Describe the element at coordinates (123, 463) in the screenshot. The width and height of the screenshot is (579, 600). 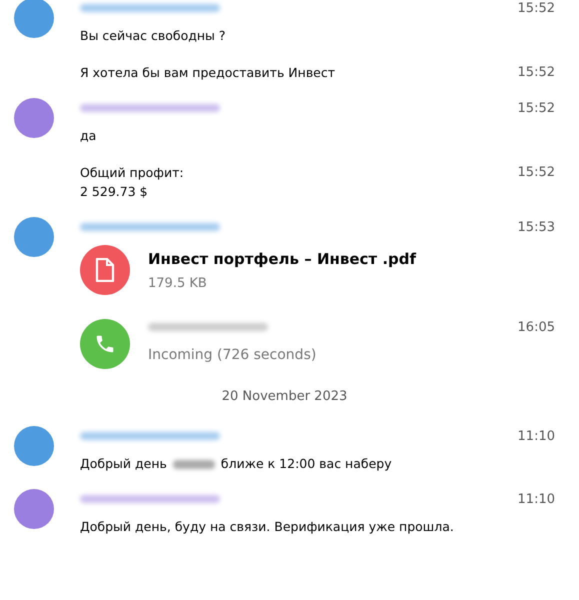
I see `message-text: Добрый день` at that location.